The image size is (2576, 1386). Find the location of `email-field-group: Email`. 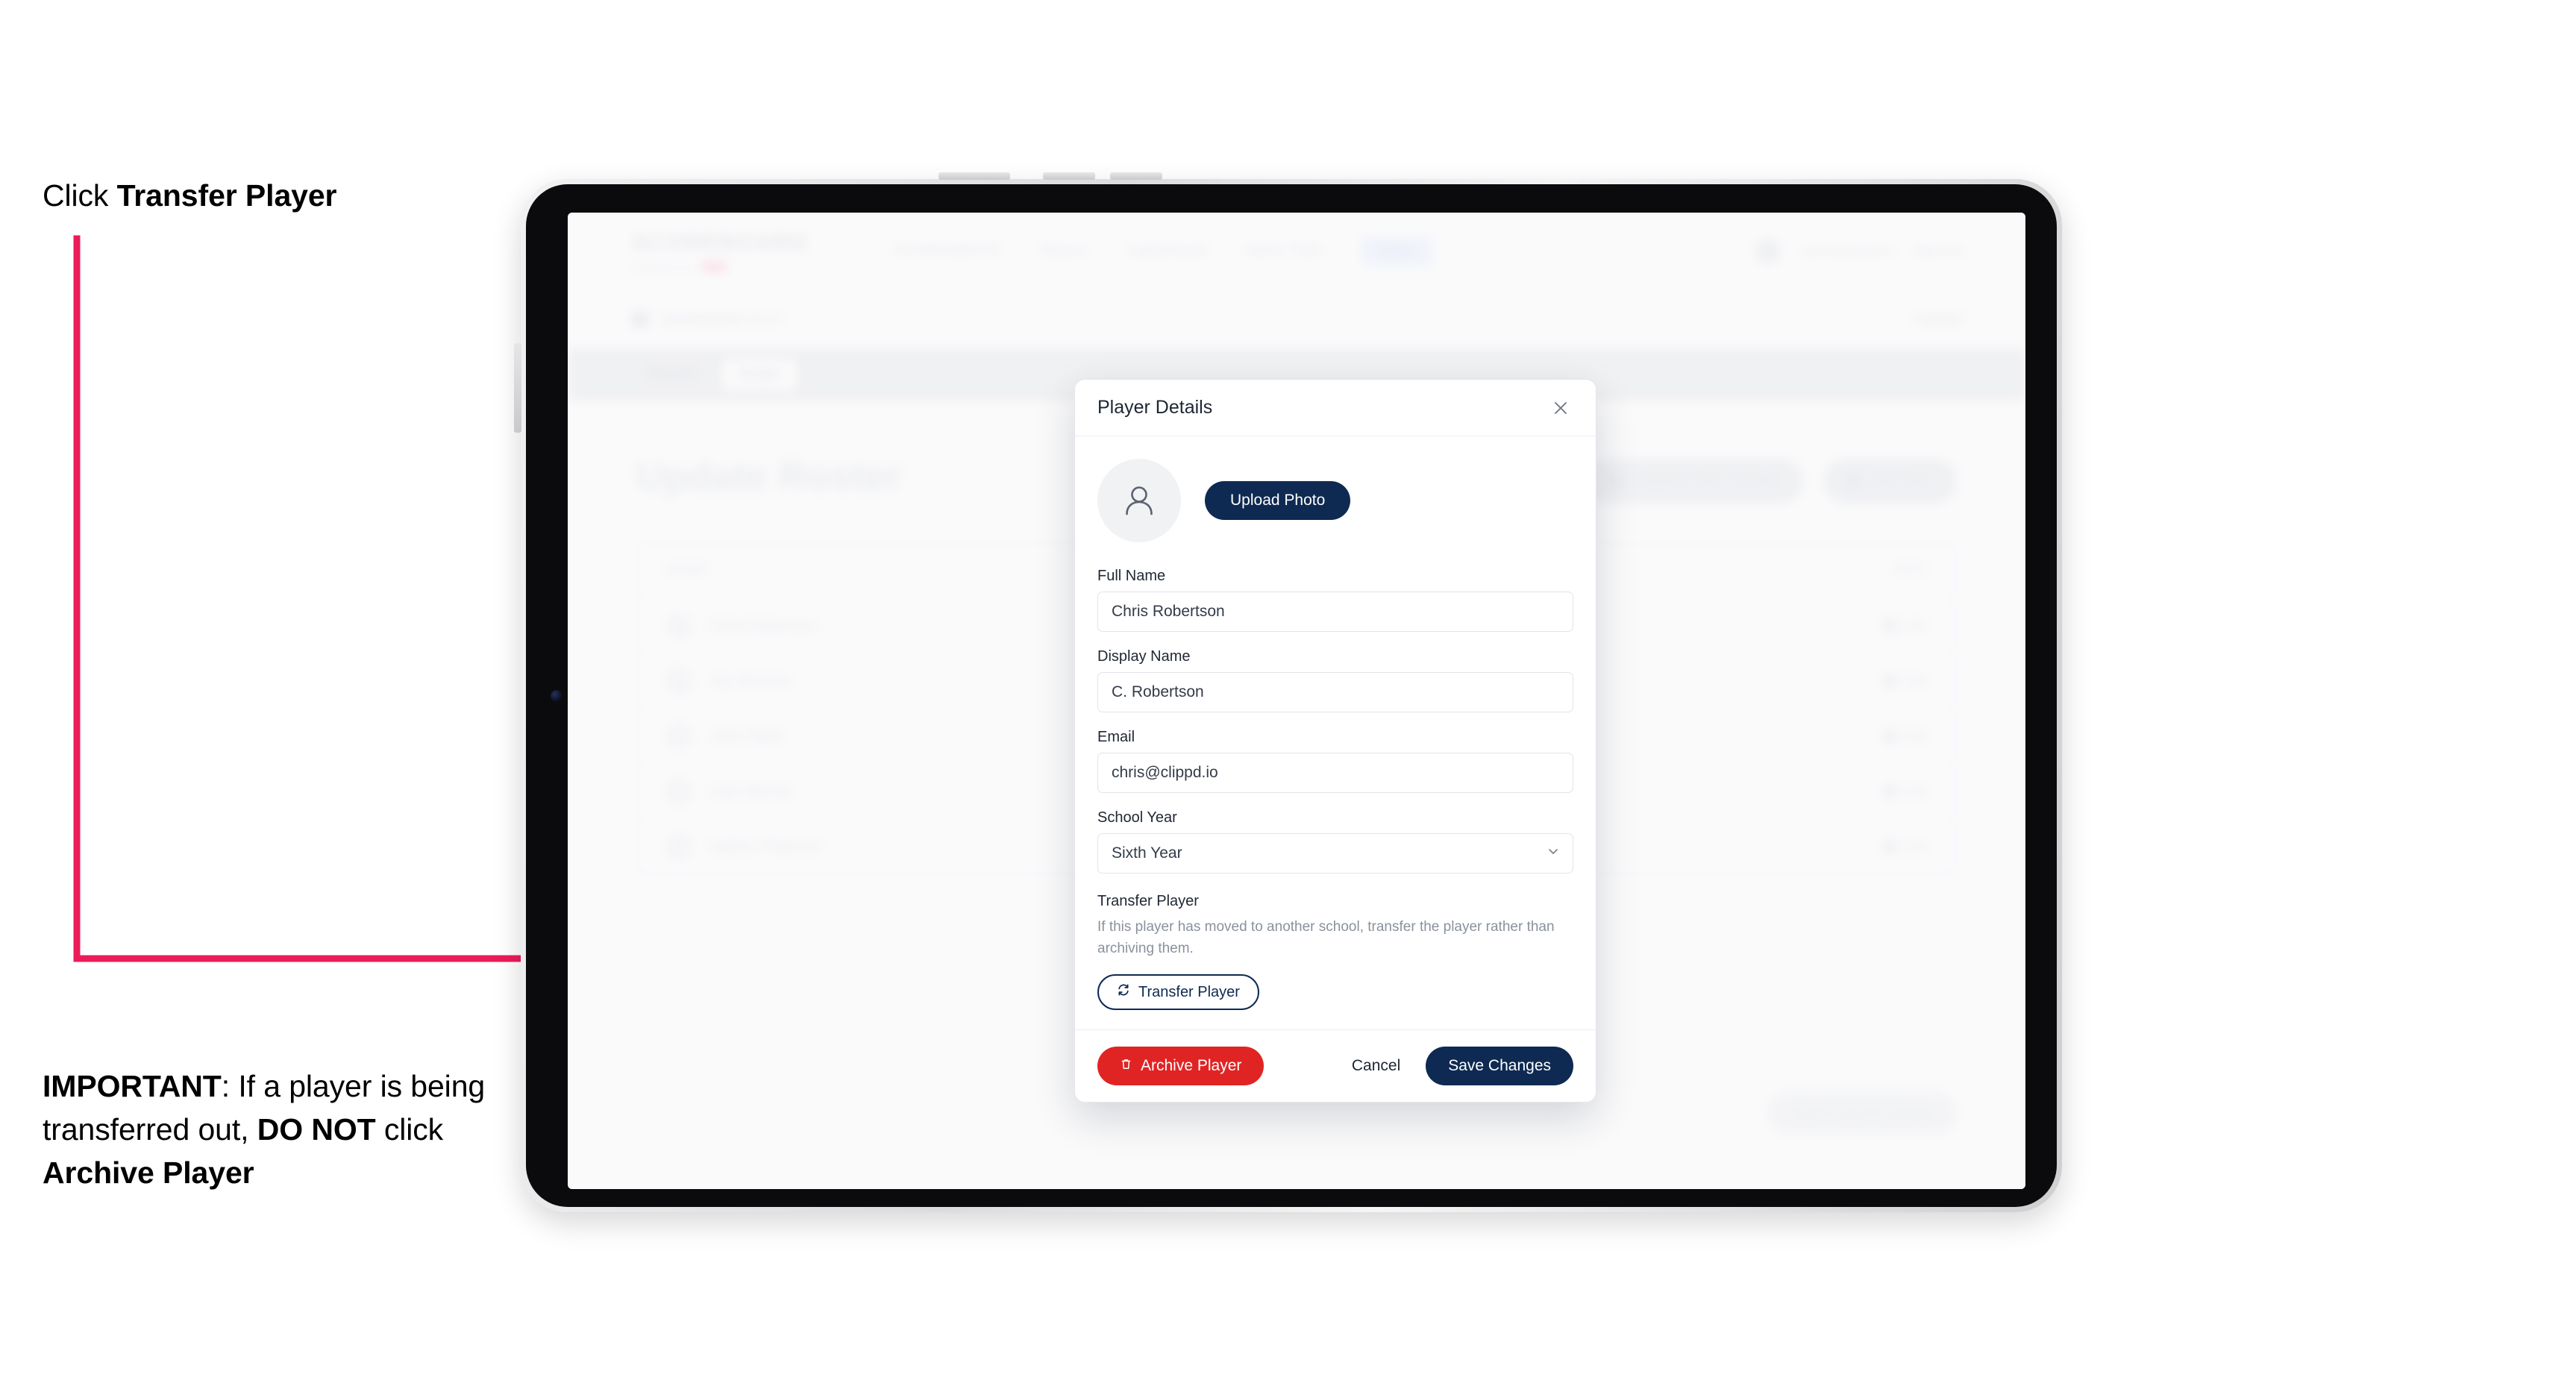

email-field-group: Email is located at coordinates (1335, 761).